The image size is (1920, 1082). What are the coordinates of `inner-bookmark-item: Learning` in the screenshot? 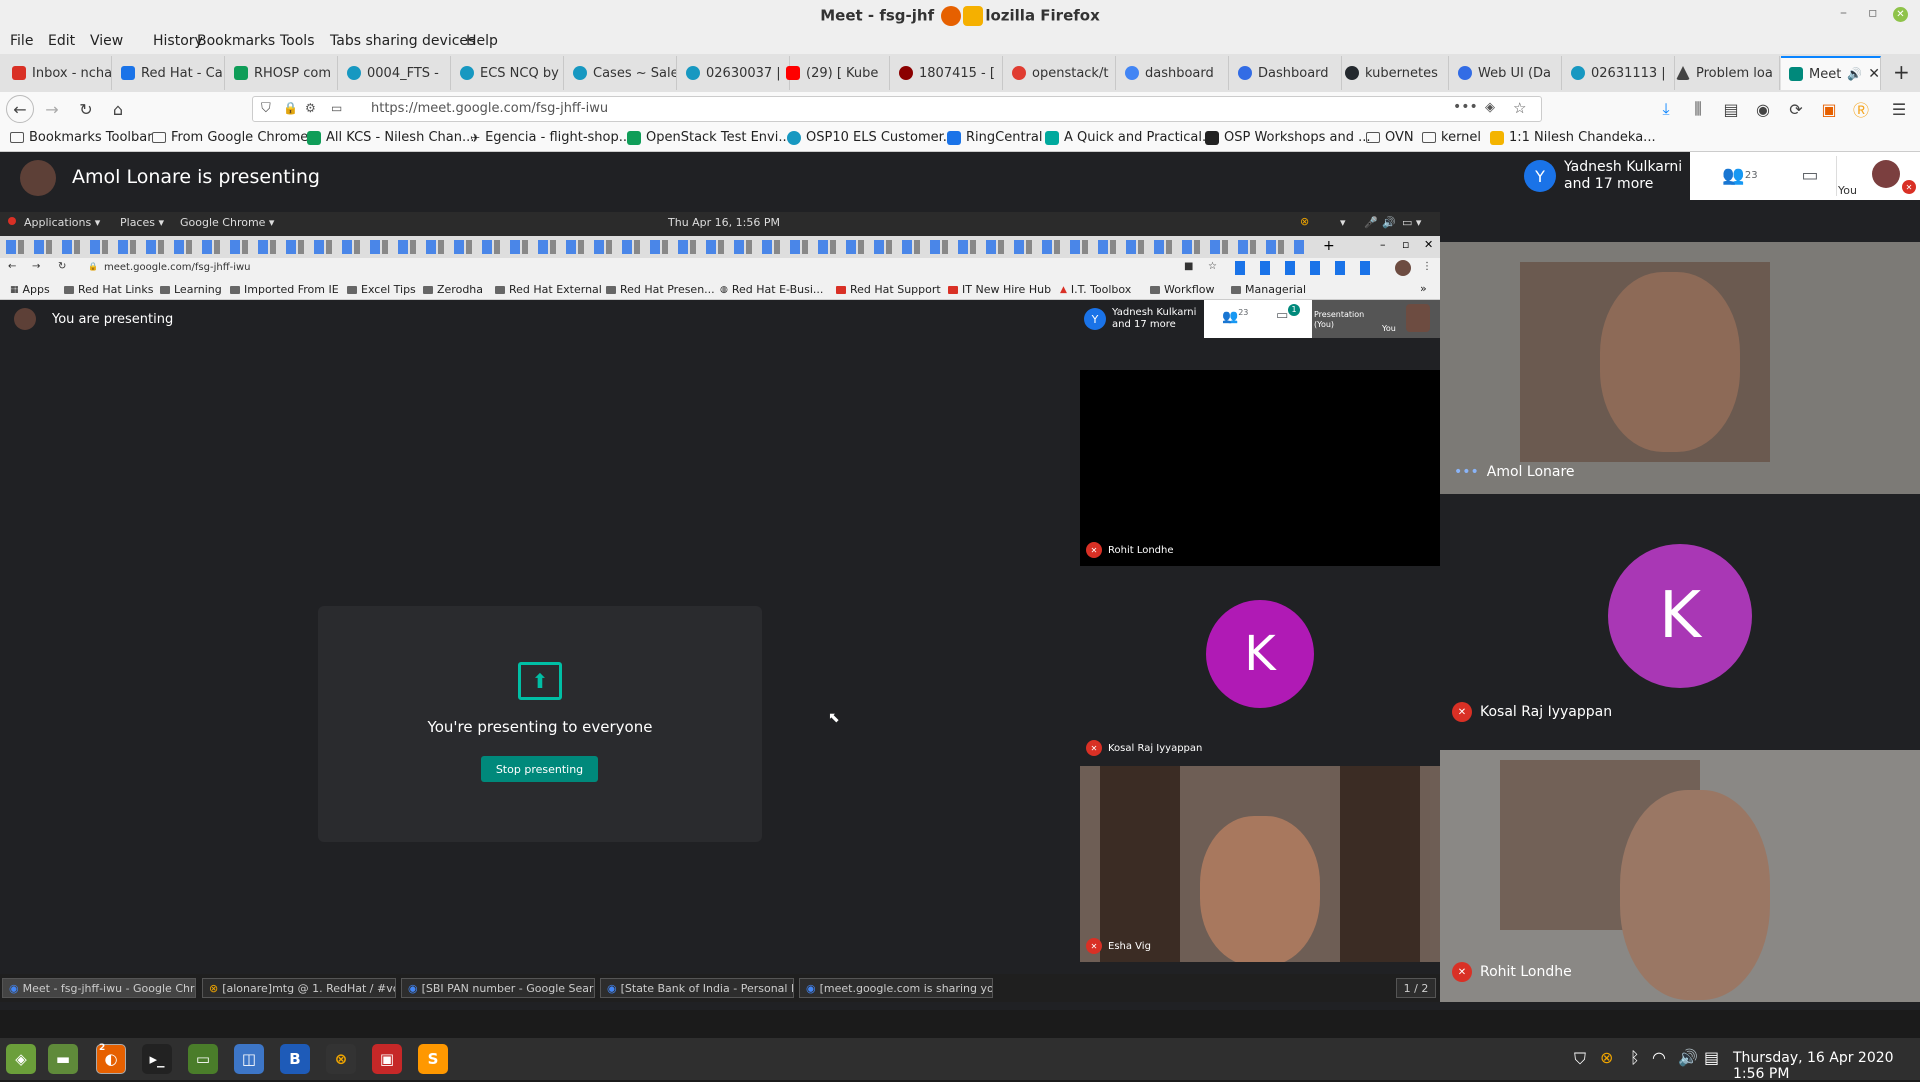 It's located at (191, 289).